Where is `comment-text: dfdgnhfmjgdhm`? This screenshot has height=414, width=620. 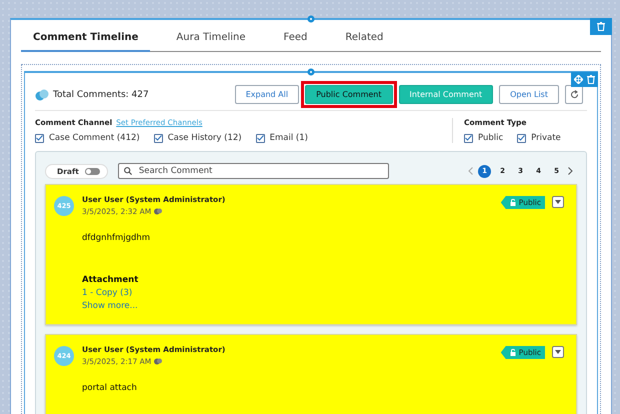
comment-text: dfdgnhfmjgdhm is located at coordinates (117, 238).